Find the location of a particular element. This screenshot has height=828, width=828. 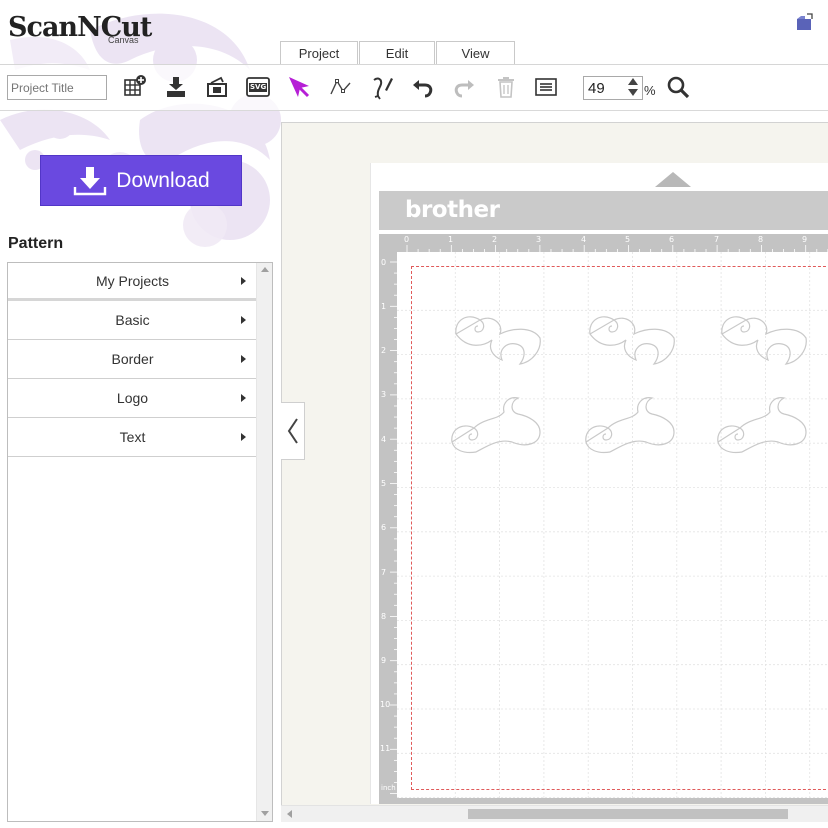

svg-import-button: SVG is located at coordinates (258, 87).